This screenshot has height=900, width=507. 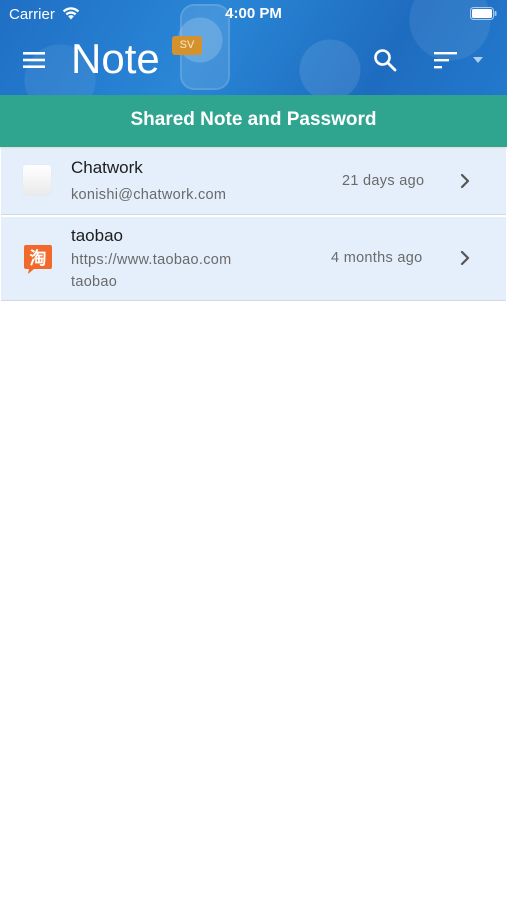 What do you see at coordinates (107, 167) in the screenshot?
I see `item-title: Chatwork` at bounding box center [107, 167].